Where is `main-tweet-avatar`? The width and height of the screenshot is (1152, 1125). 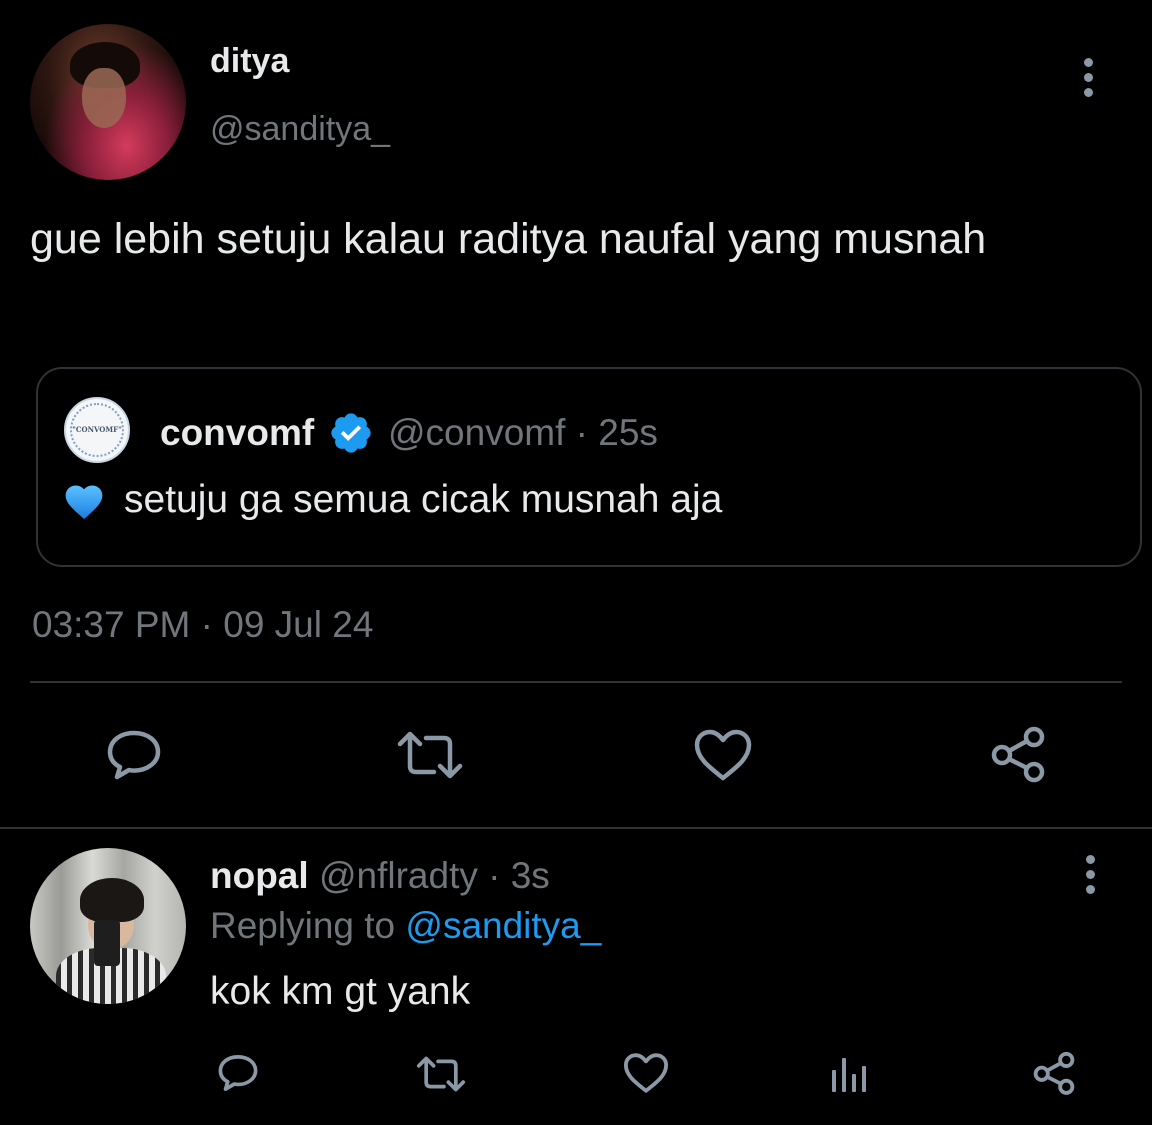 main-tweet-avatar is located at coordinates (108, 102).